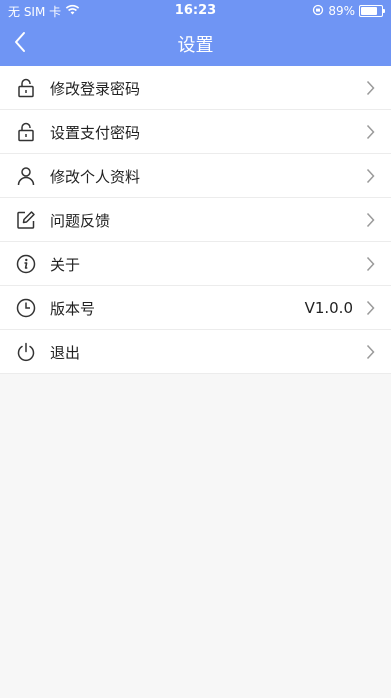  Describe the element at coordinates (65, 264) in the screenshot. I see `menu-label: 关于` at that location.